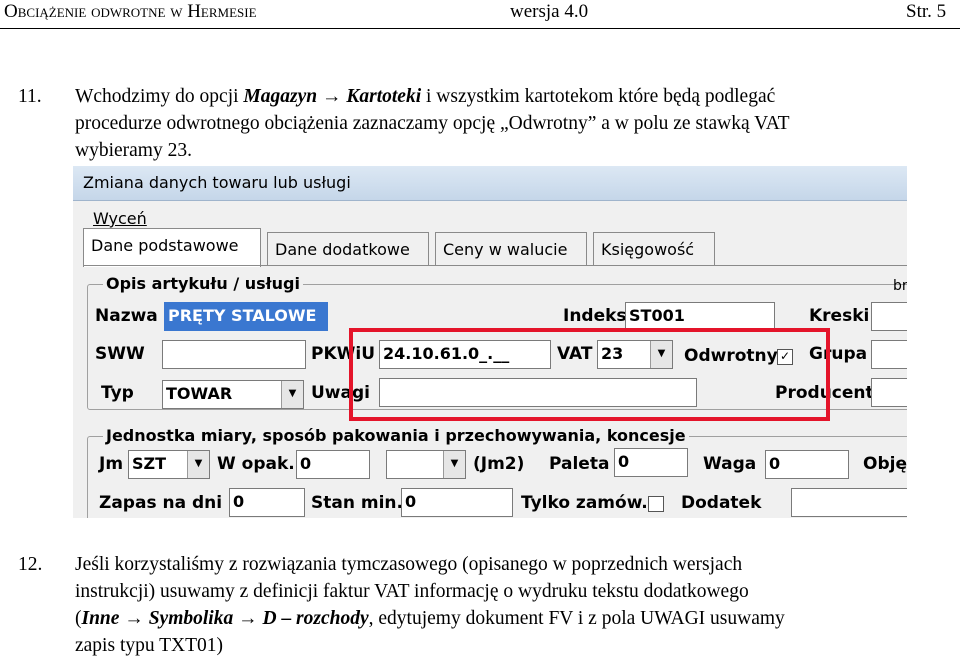 This screenshot has height=659, width=960. I want to click on kreski-field, so click(889, 316).